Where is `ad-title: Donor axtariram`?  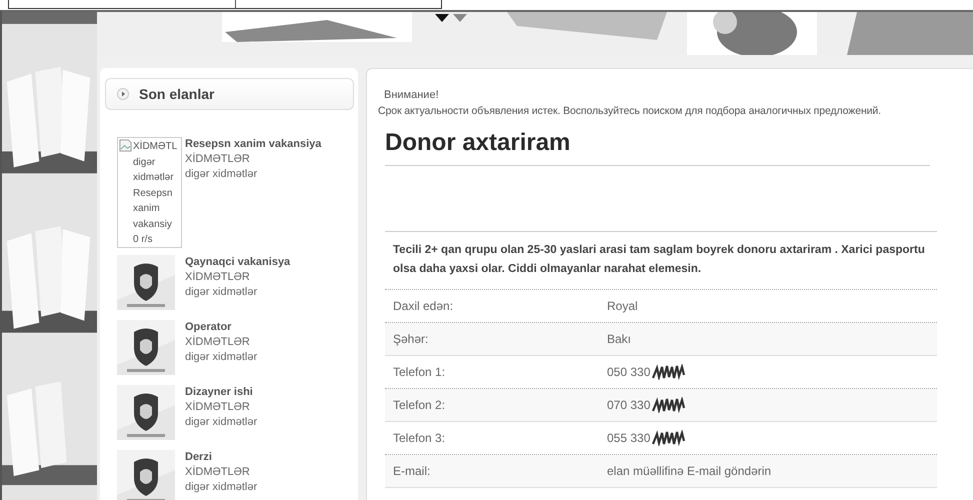 ad-title: Donor axtariram is located at coordinates (657, 147).